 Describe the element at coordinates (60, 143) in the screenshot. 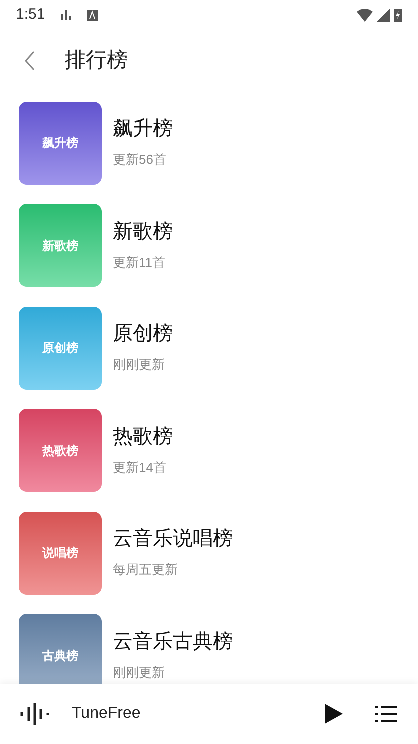

I see `cover-label: 飙升榜` at that location.